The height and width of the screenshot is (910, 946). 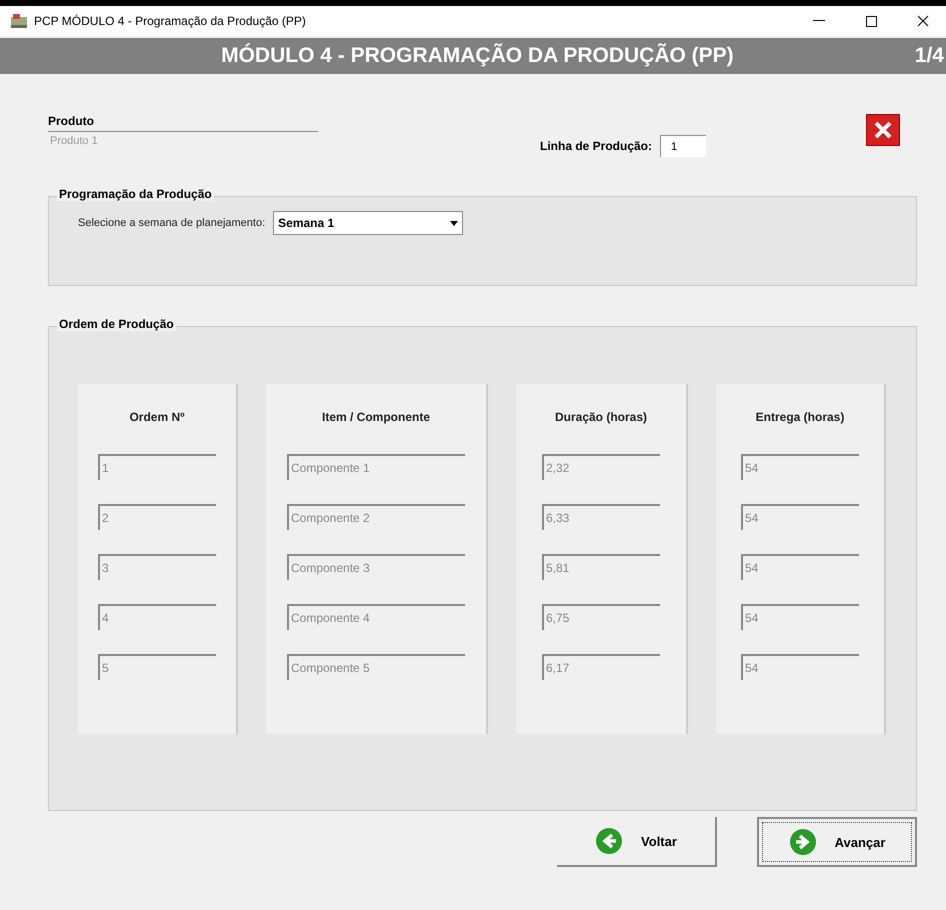 What do you see at coordinates (170, 21) in the screenshot?
I see `window-title: PCP MÓDULO 4 - Programação da Produção (PP)` at bounding box center [170, 21].